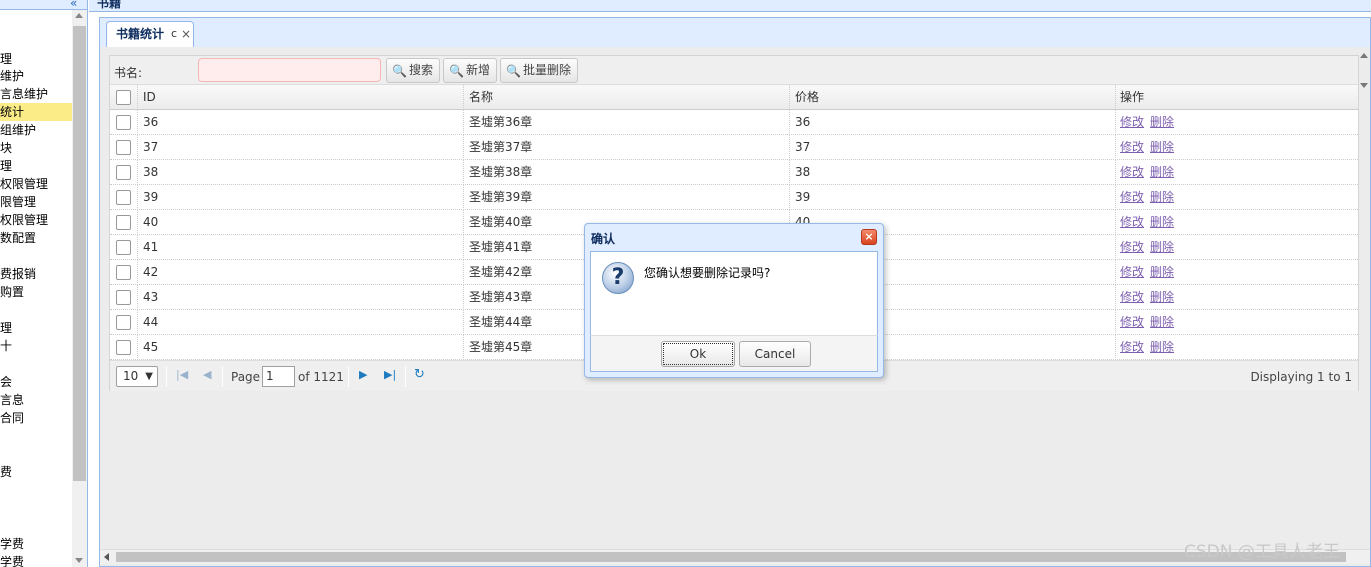  What do you see at coordinates (618, 278) in the screenshot?
I see `question-icon: ?` at bounding box center [618, 278].